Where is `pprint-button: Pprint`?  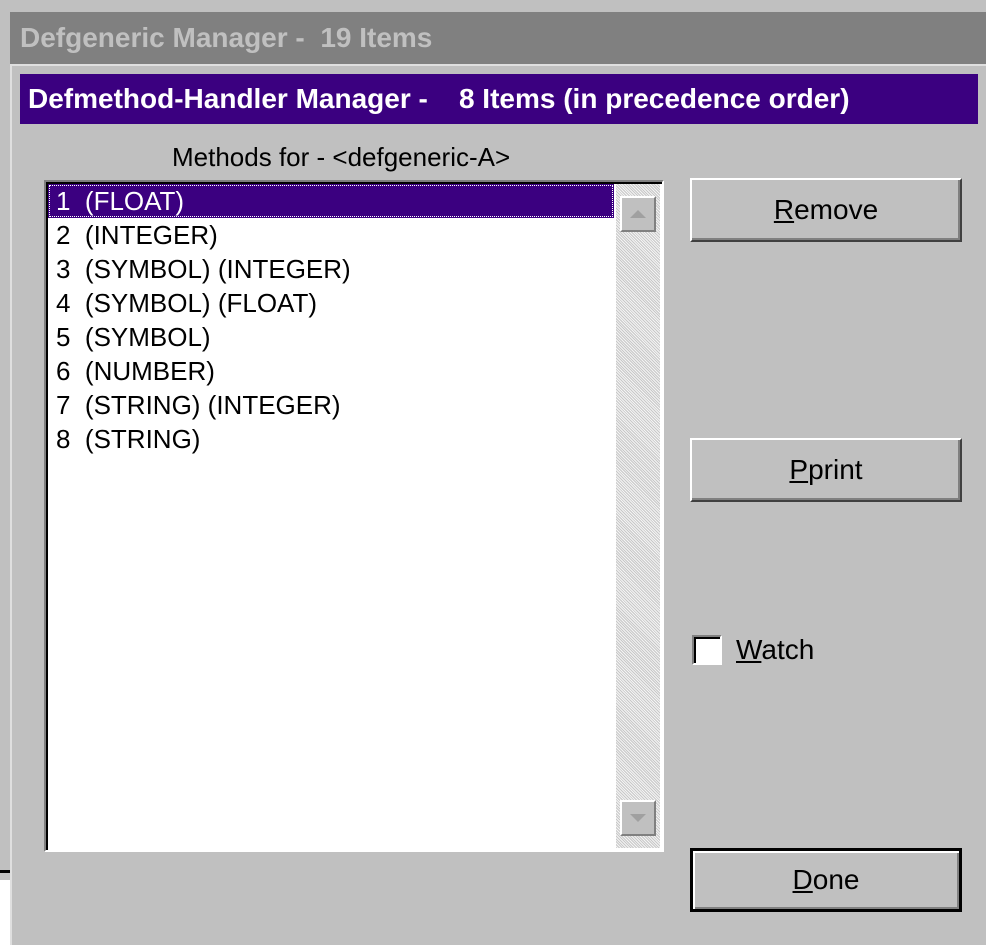
pprint-button: Pprint is located at coordinates (826, 470).